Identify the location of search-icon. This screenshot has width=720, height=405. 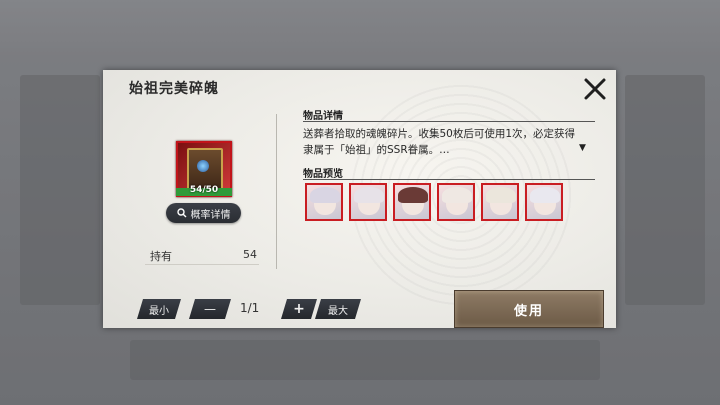
(181, 213).